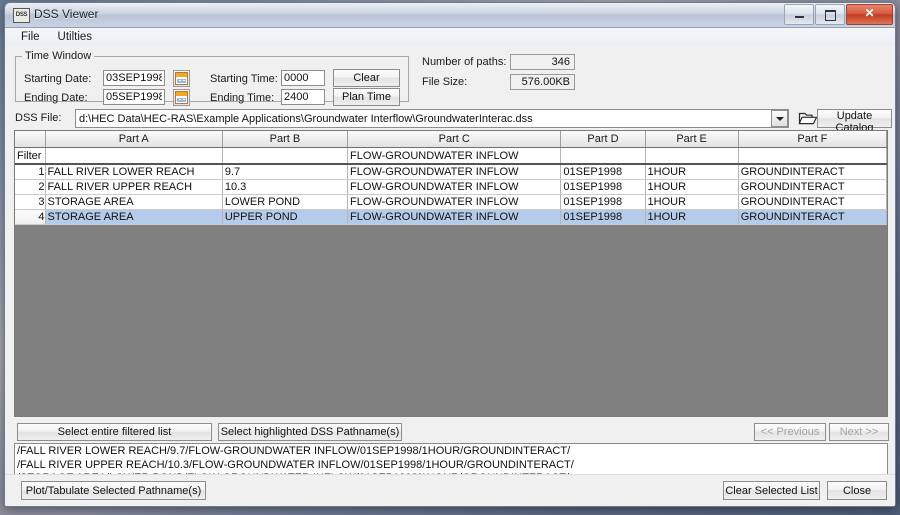  I want to click on previous-button: << Previous, so click(790, 432).